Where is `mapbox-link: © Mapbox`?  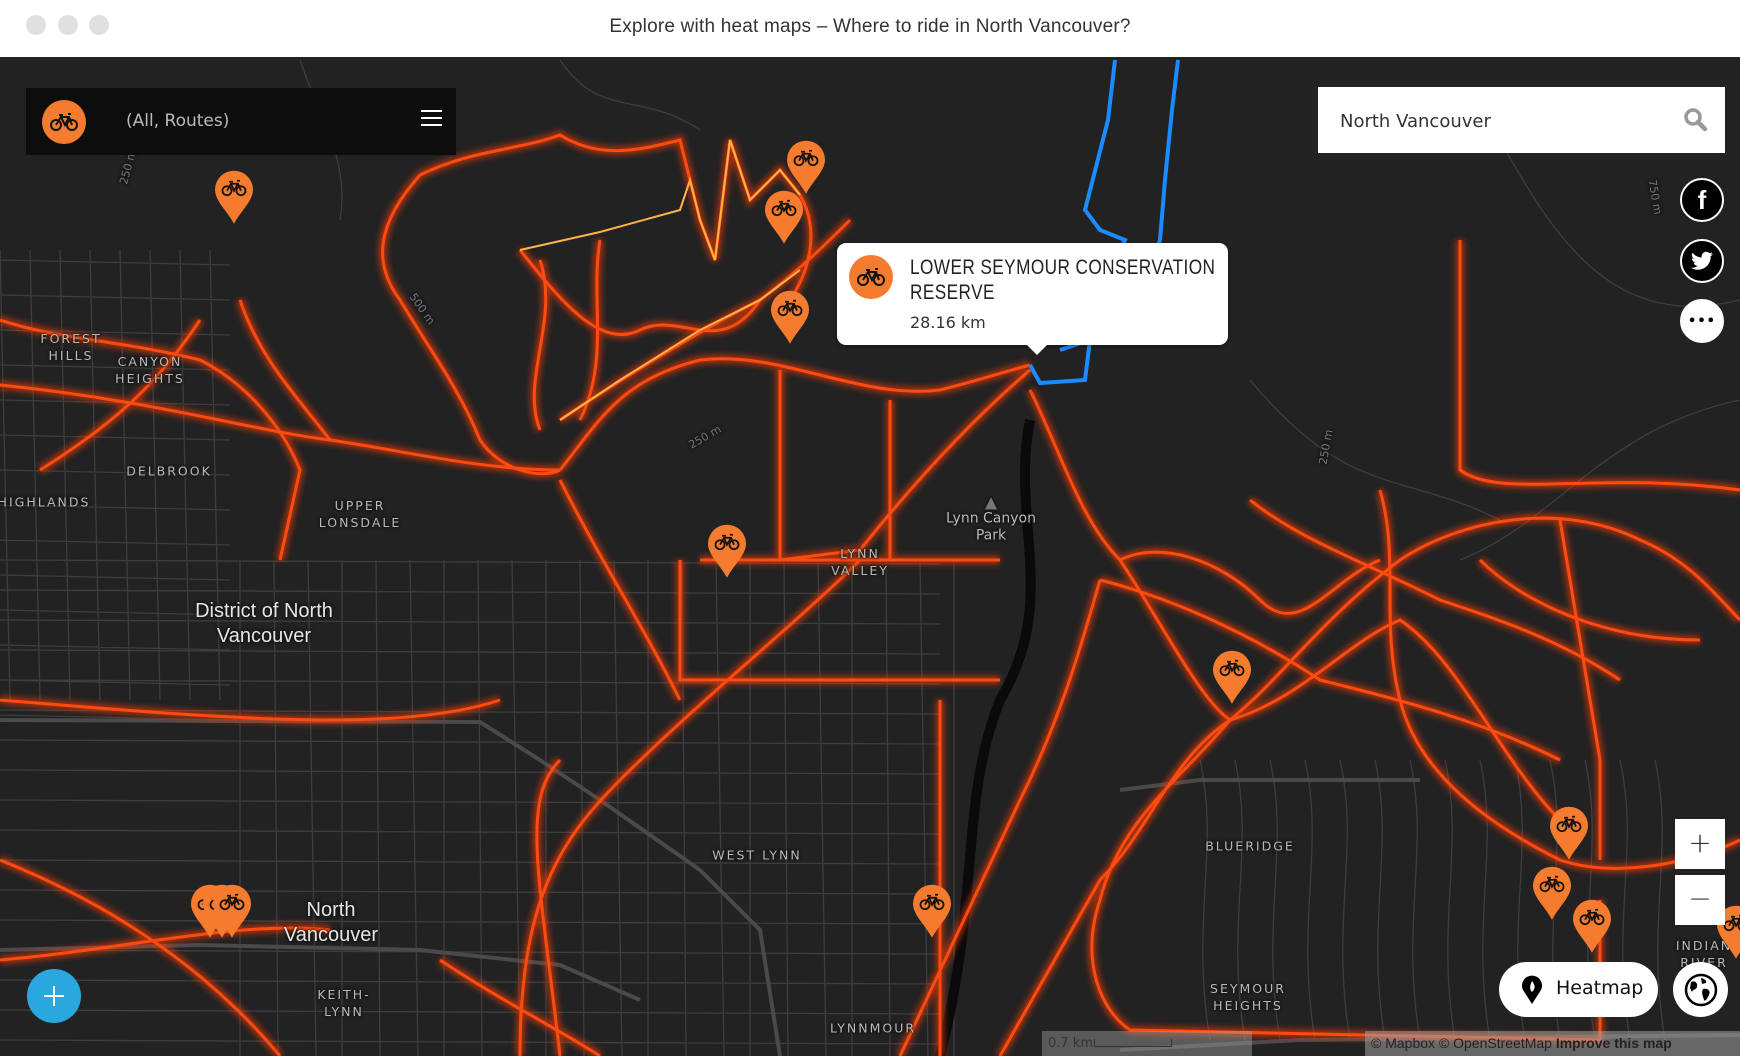 mapbox-link: © Mapbox is located at coordinates (1403, 1043).